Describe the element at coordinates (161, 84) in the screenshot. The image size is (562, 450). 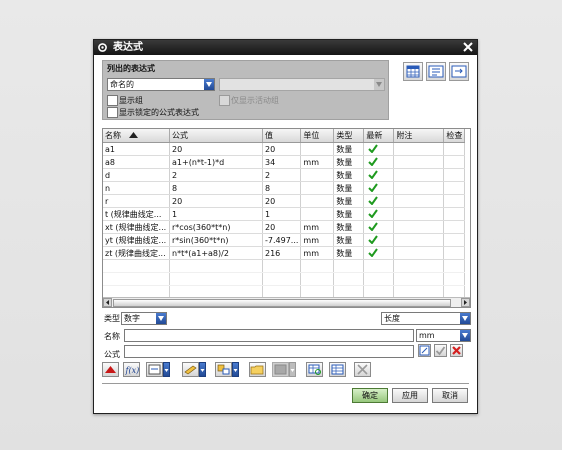
I see `listing-filter-select: 命名的` at that location.